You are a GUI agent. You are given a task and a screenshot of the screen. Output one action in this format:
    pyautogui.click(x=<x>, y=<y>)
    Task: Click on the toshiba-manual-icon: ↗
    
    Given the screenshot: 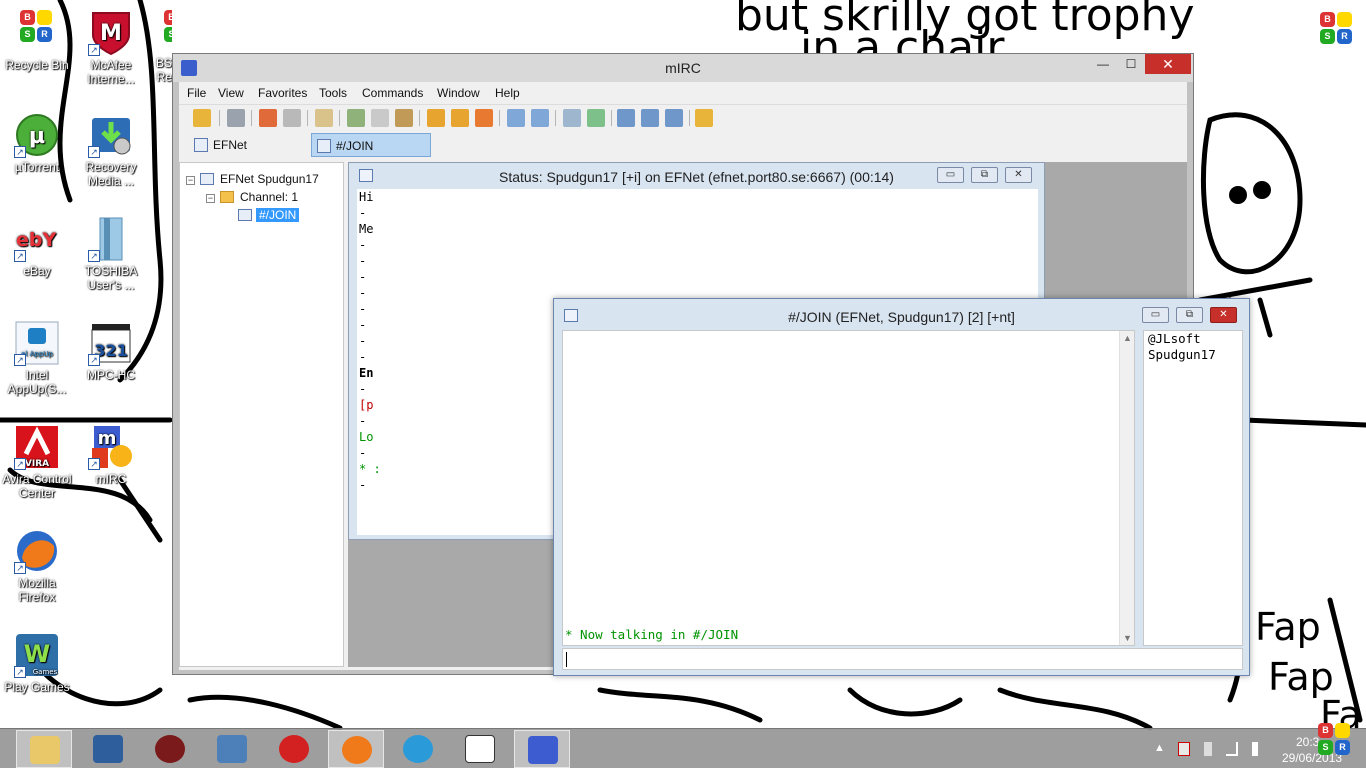 What is the action you would take?
    pyautogui.click(x=111, y=239)
    